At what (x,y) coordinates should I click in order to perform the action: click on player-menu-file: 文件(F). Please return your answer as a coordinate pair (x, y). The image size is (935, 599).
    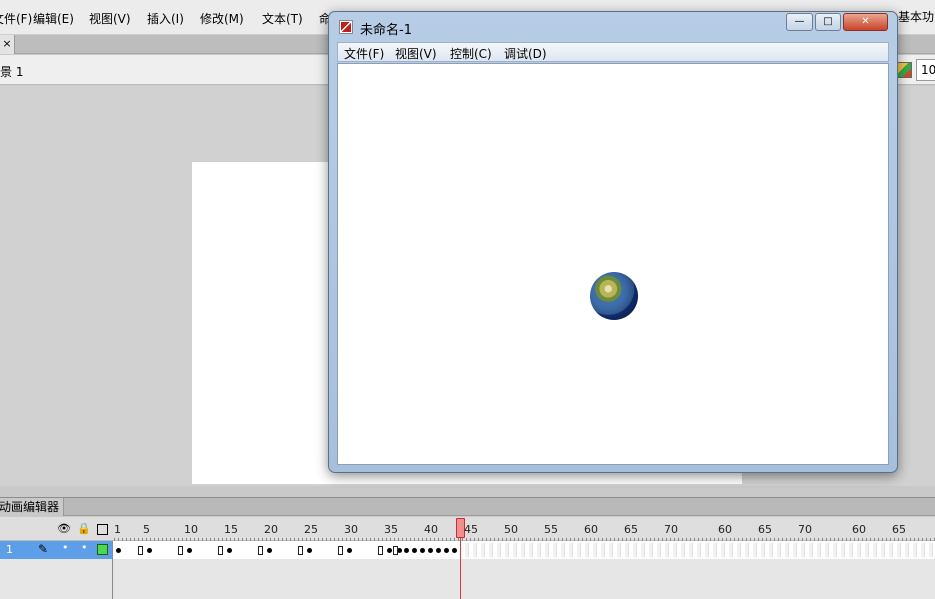
    Looking at the image, I should click on (364, 53).